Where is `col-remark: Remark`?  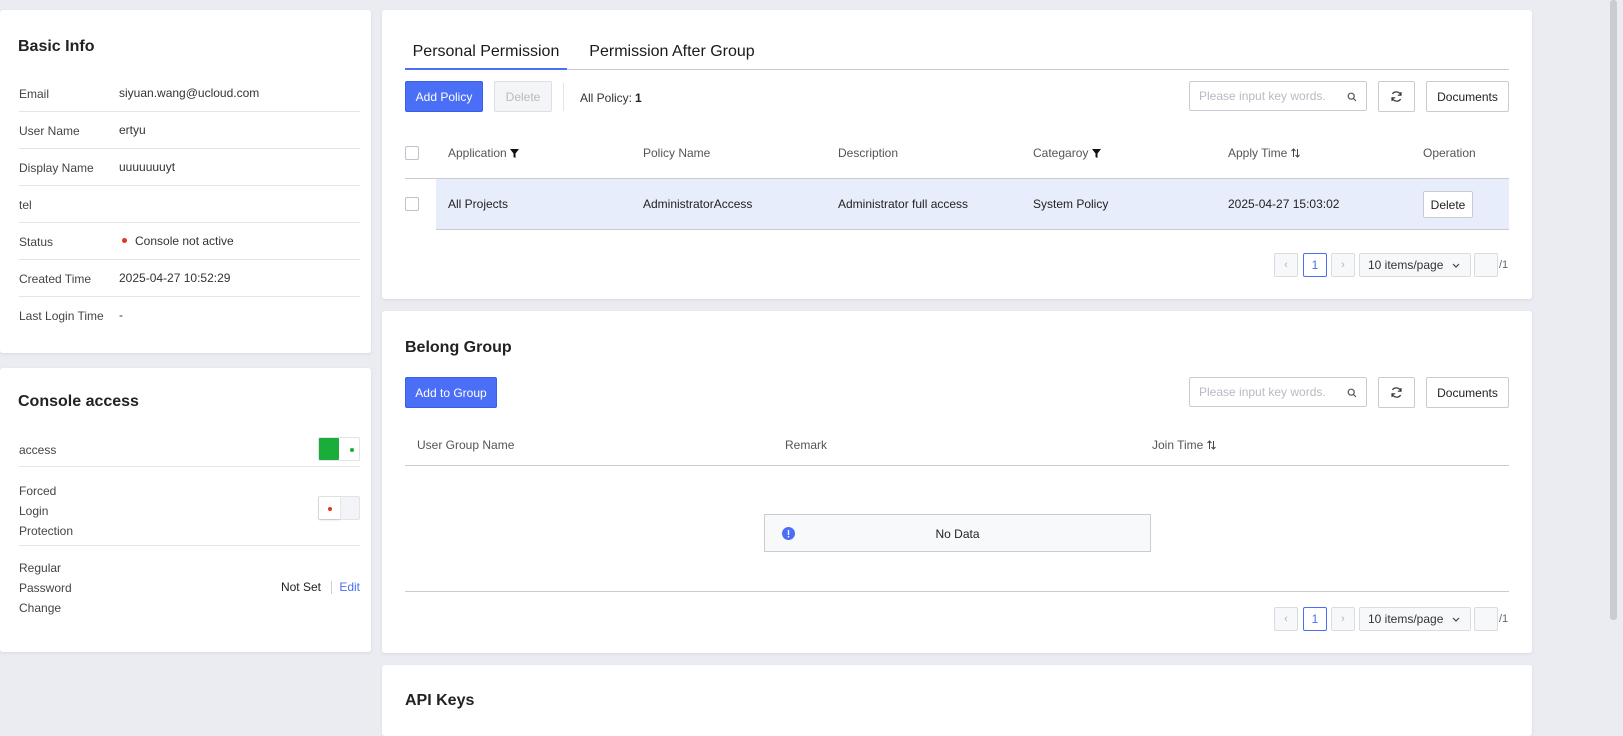
col-remark: Remark is located at coordinates (806, 445).